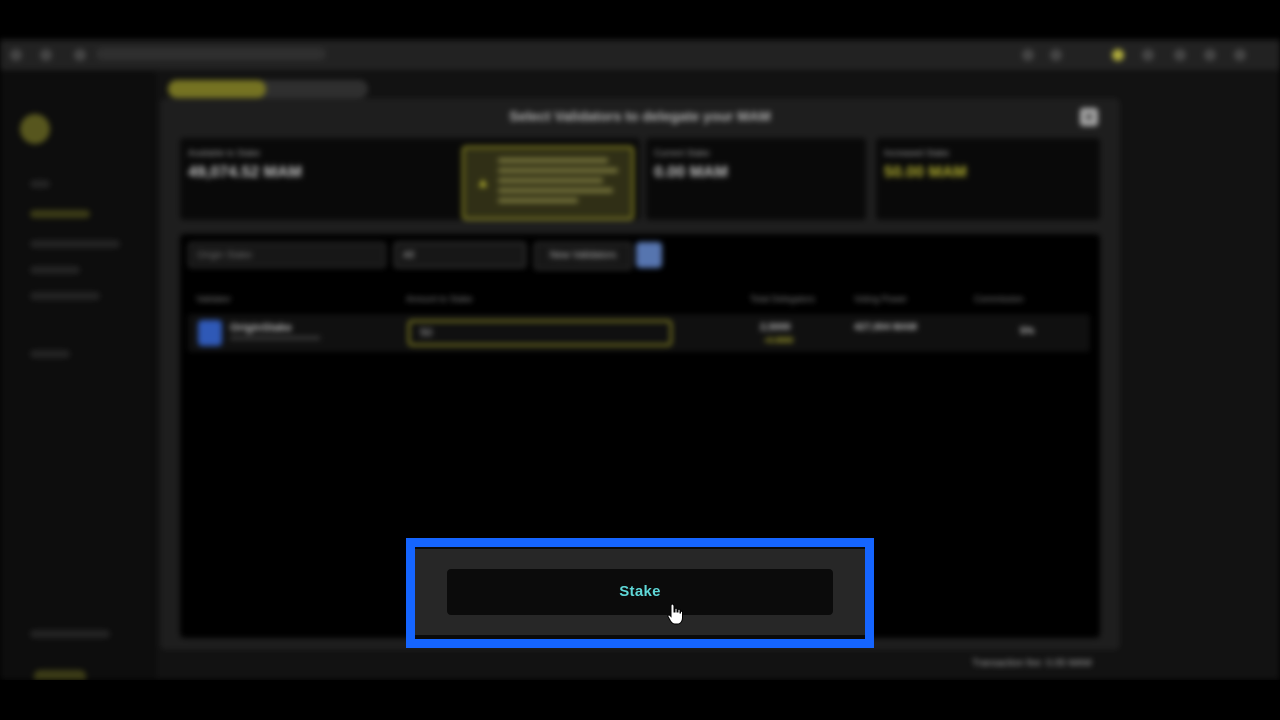 This screenshot has width=1280, height=720. What do you see at coordinates (640, 20) in the screenshot?
I see `letterbox-top` at bounding box center [640, 20].